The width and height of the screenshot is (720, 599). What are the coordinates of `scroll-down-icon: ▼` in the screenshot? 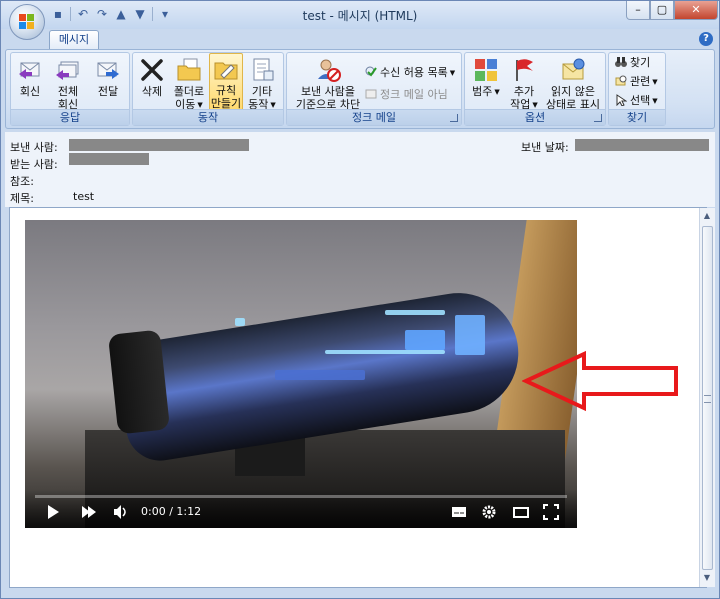 It's located at (707, 578).